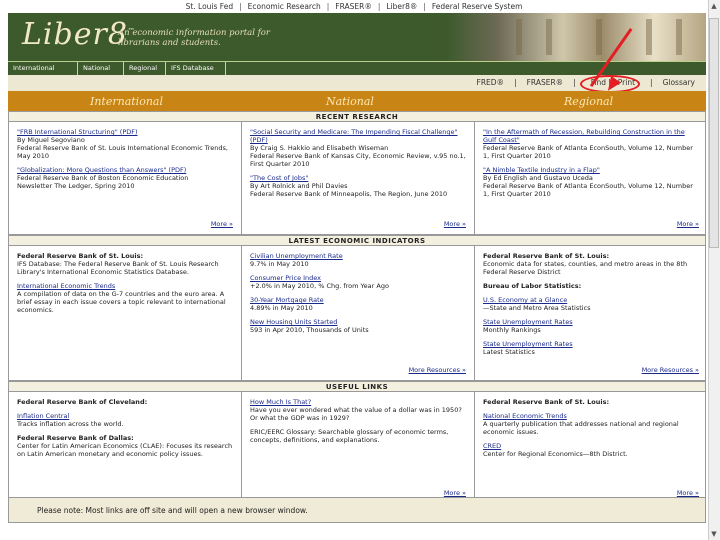  What do you see at coordinates (70, 424) in the screenshot?
I see `item-text: Tracks inflation across the world.` at bounding box center [70, 424].